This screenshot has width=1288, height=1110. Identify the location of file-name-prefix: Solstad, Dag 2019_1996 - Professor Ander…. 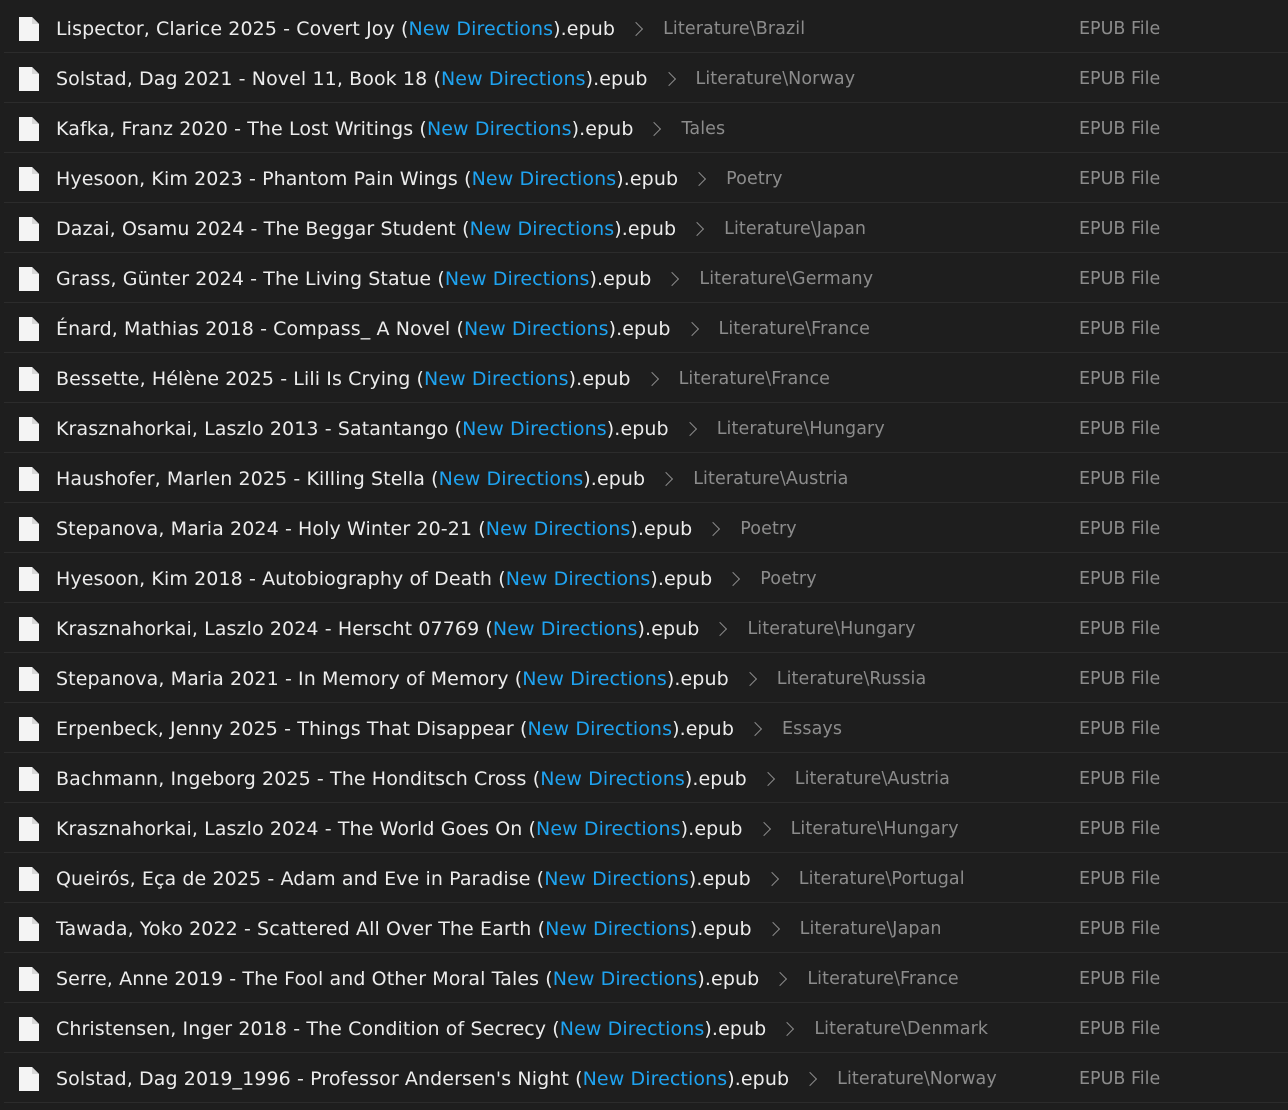
(319, 1078).